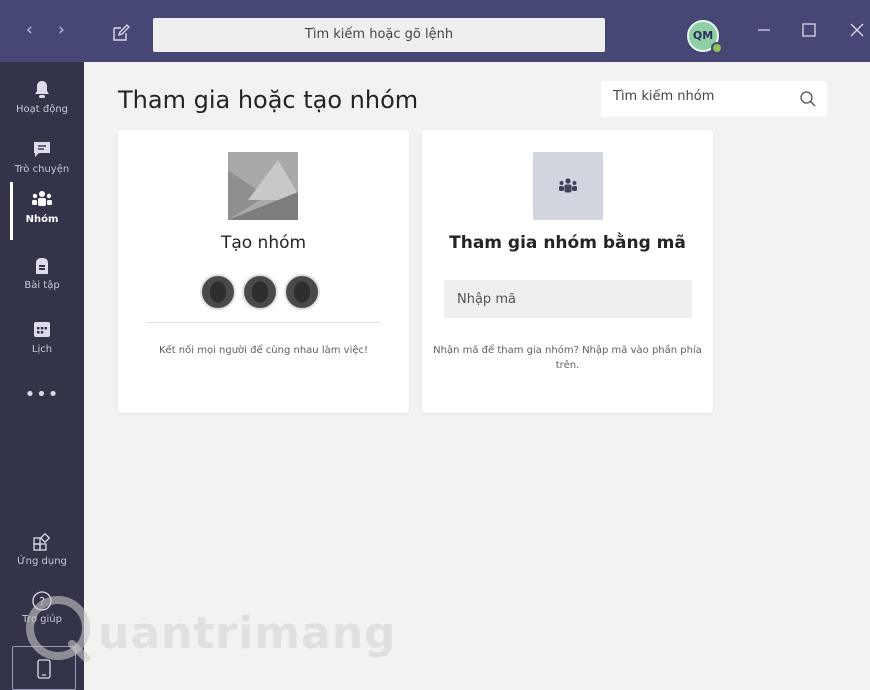 The height and width of the screenshot is (690, 870). I want to click on presence-available-icon, so click(717, 48).